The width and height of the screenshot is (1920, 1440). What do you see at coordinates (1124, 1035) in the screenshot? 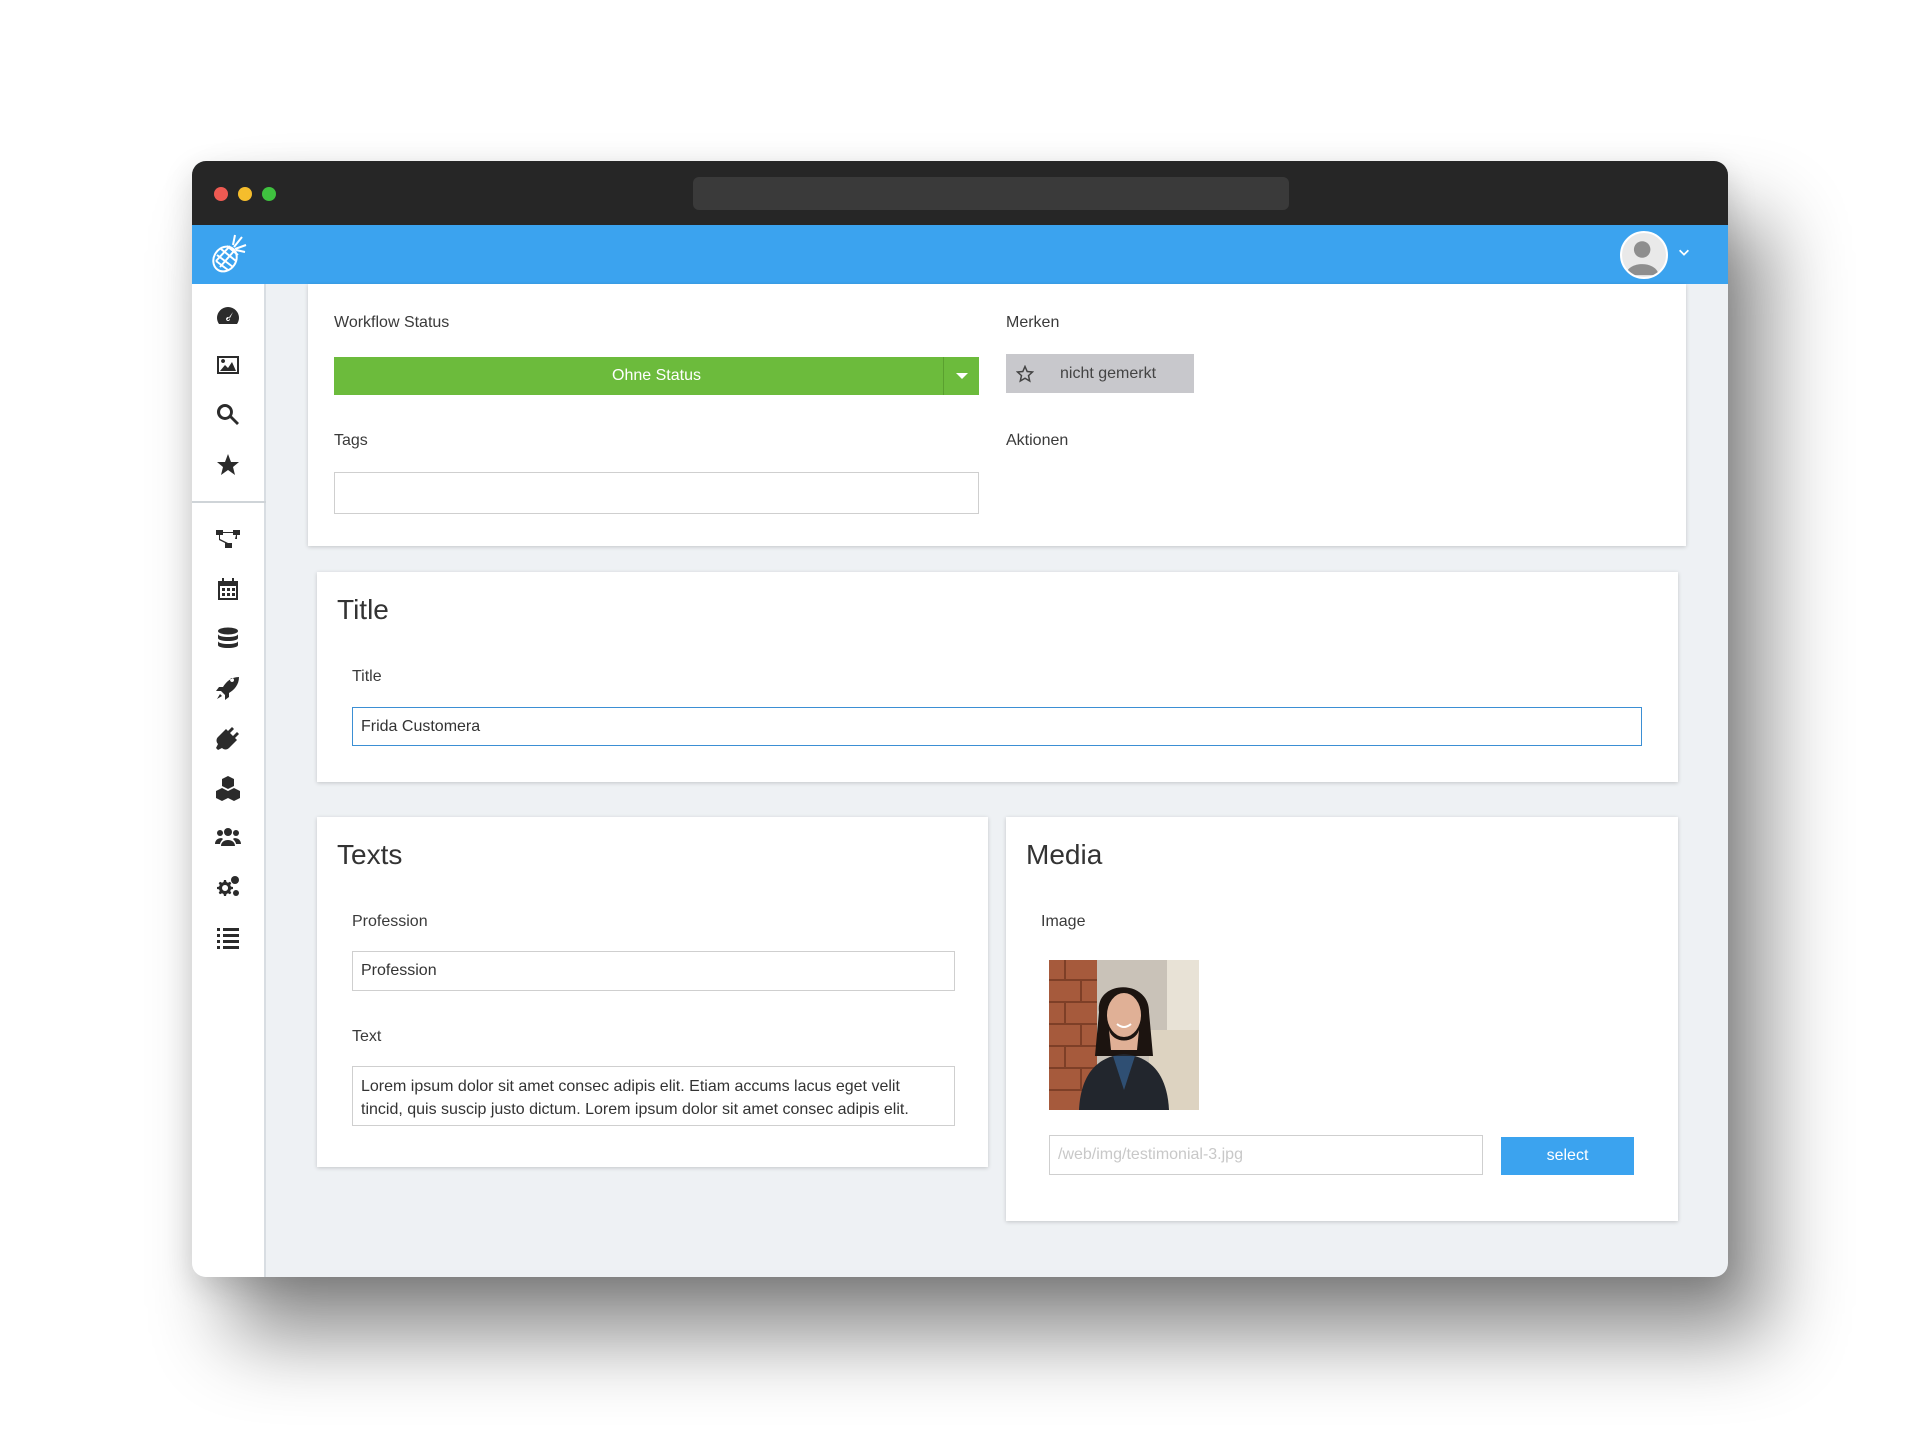
I see `testimonial-photo` at bounding box center [1124, 1035].